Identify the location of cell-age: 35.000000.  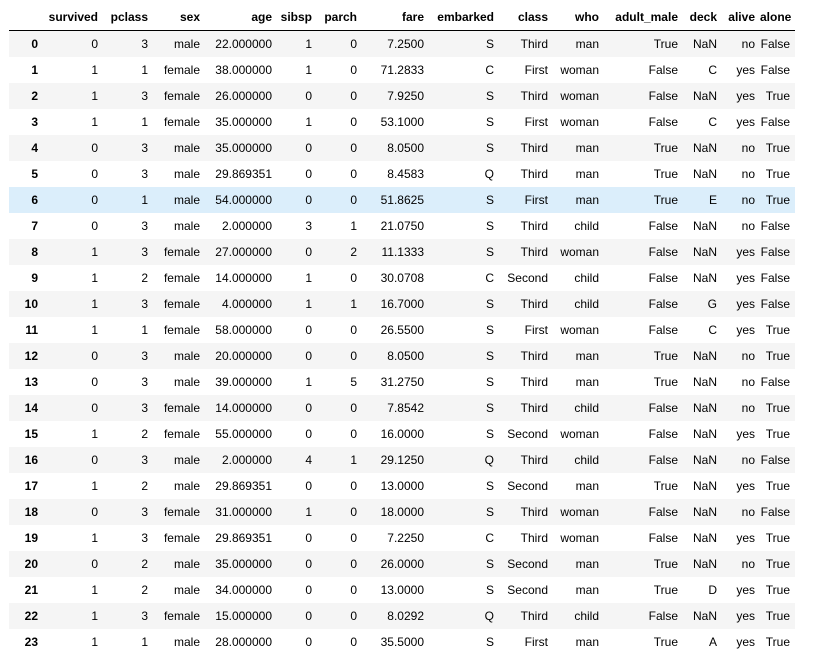
(243, 148).